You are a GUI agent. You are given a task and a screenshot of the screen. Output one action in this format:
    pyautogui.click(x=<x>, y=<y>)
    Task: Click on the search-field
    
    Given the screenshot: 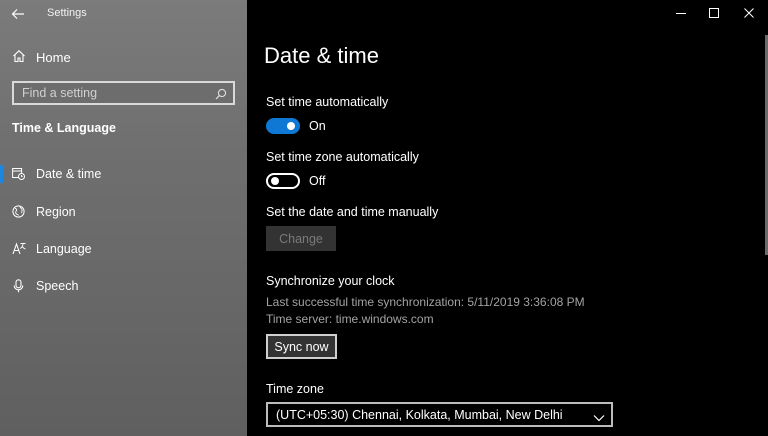 What is the action you would take?
    pyautogui.click(x=123, y=93)
    